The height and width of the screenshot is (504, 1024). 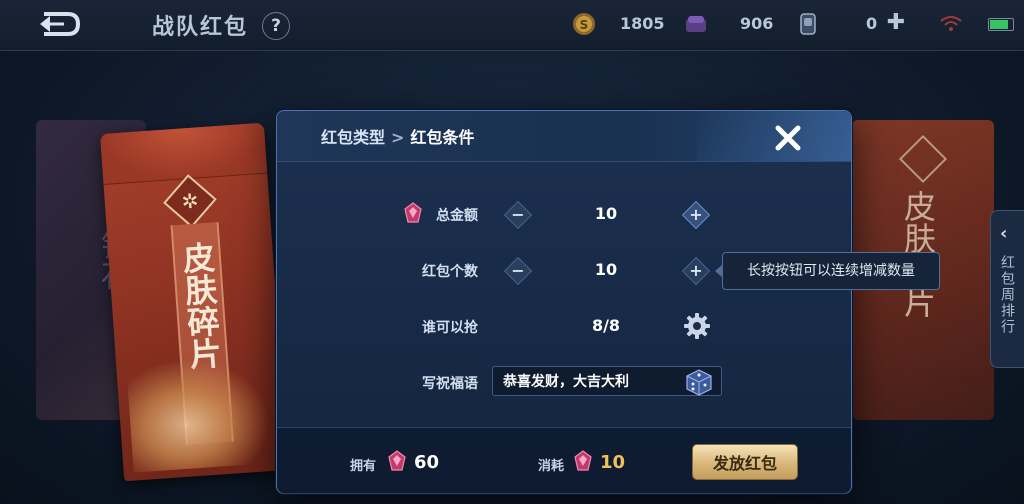 I want to click on fox-artwork, so click(x=200, y=413).